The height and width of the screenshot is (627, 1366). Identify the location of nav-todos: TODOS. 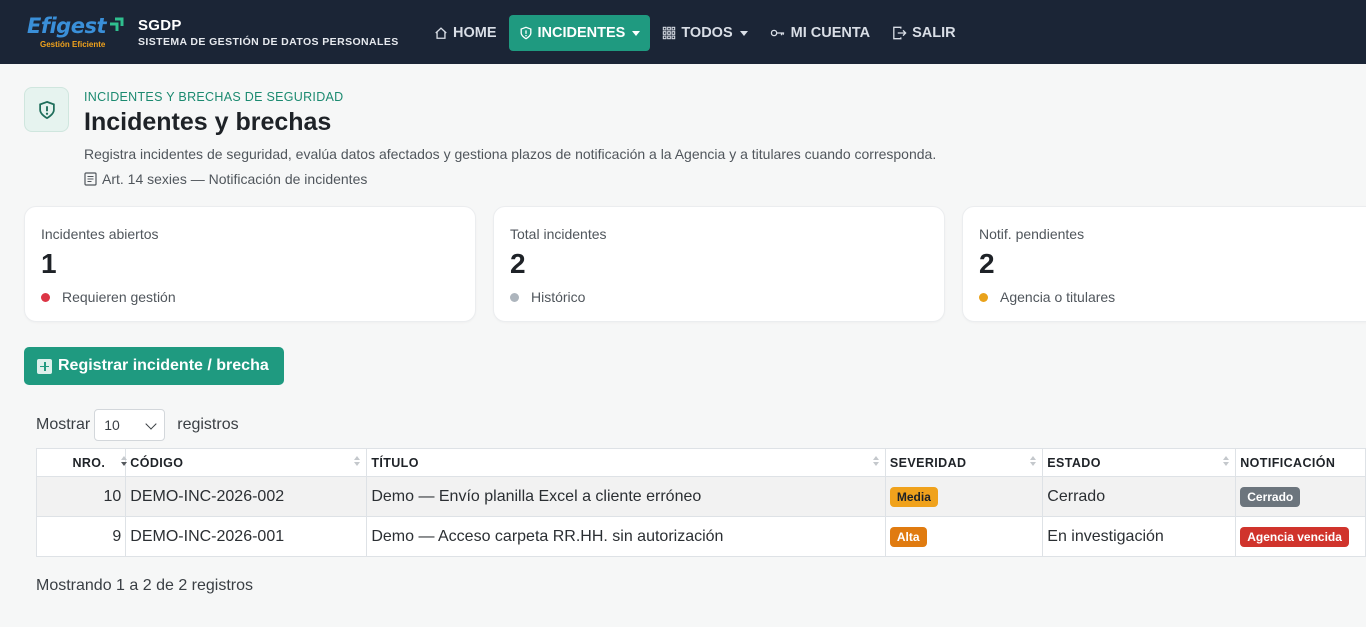
(704, 33).